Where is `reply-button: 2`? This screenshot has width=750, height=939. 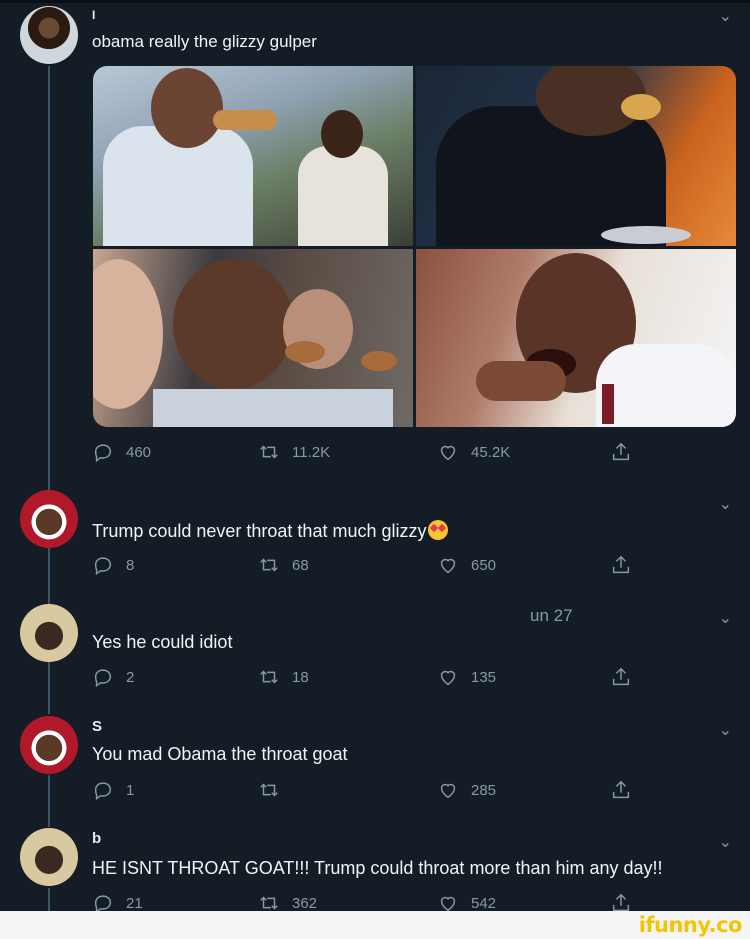 reply-button: 2 is located at coordinates (113, 677).